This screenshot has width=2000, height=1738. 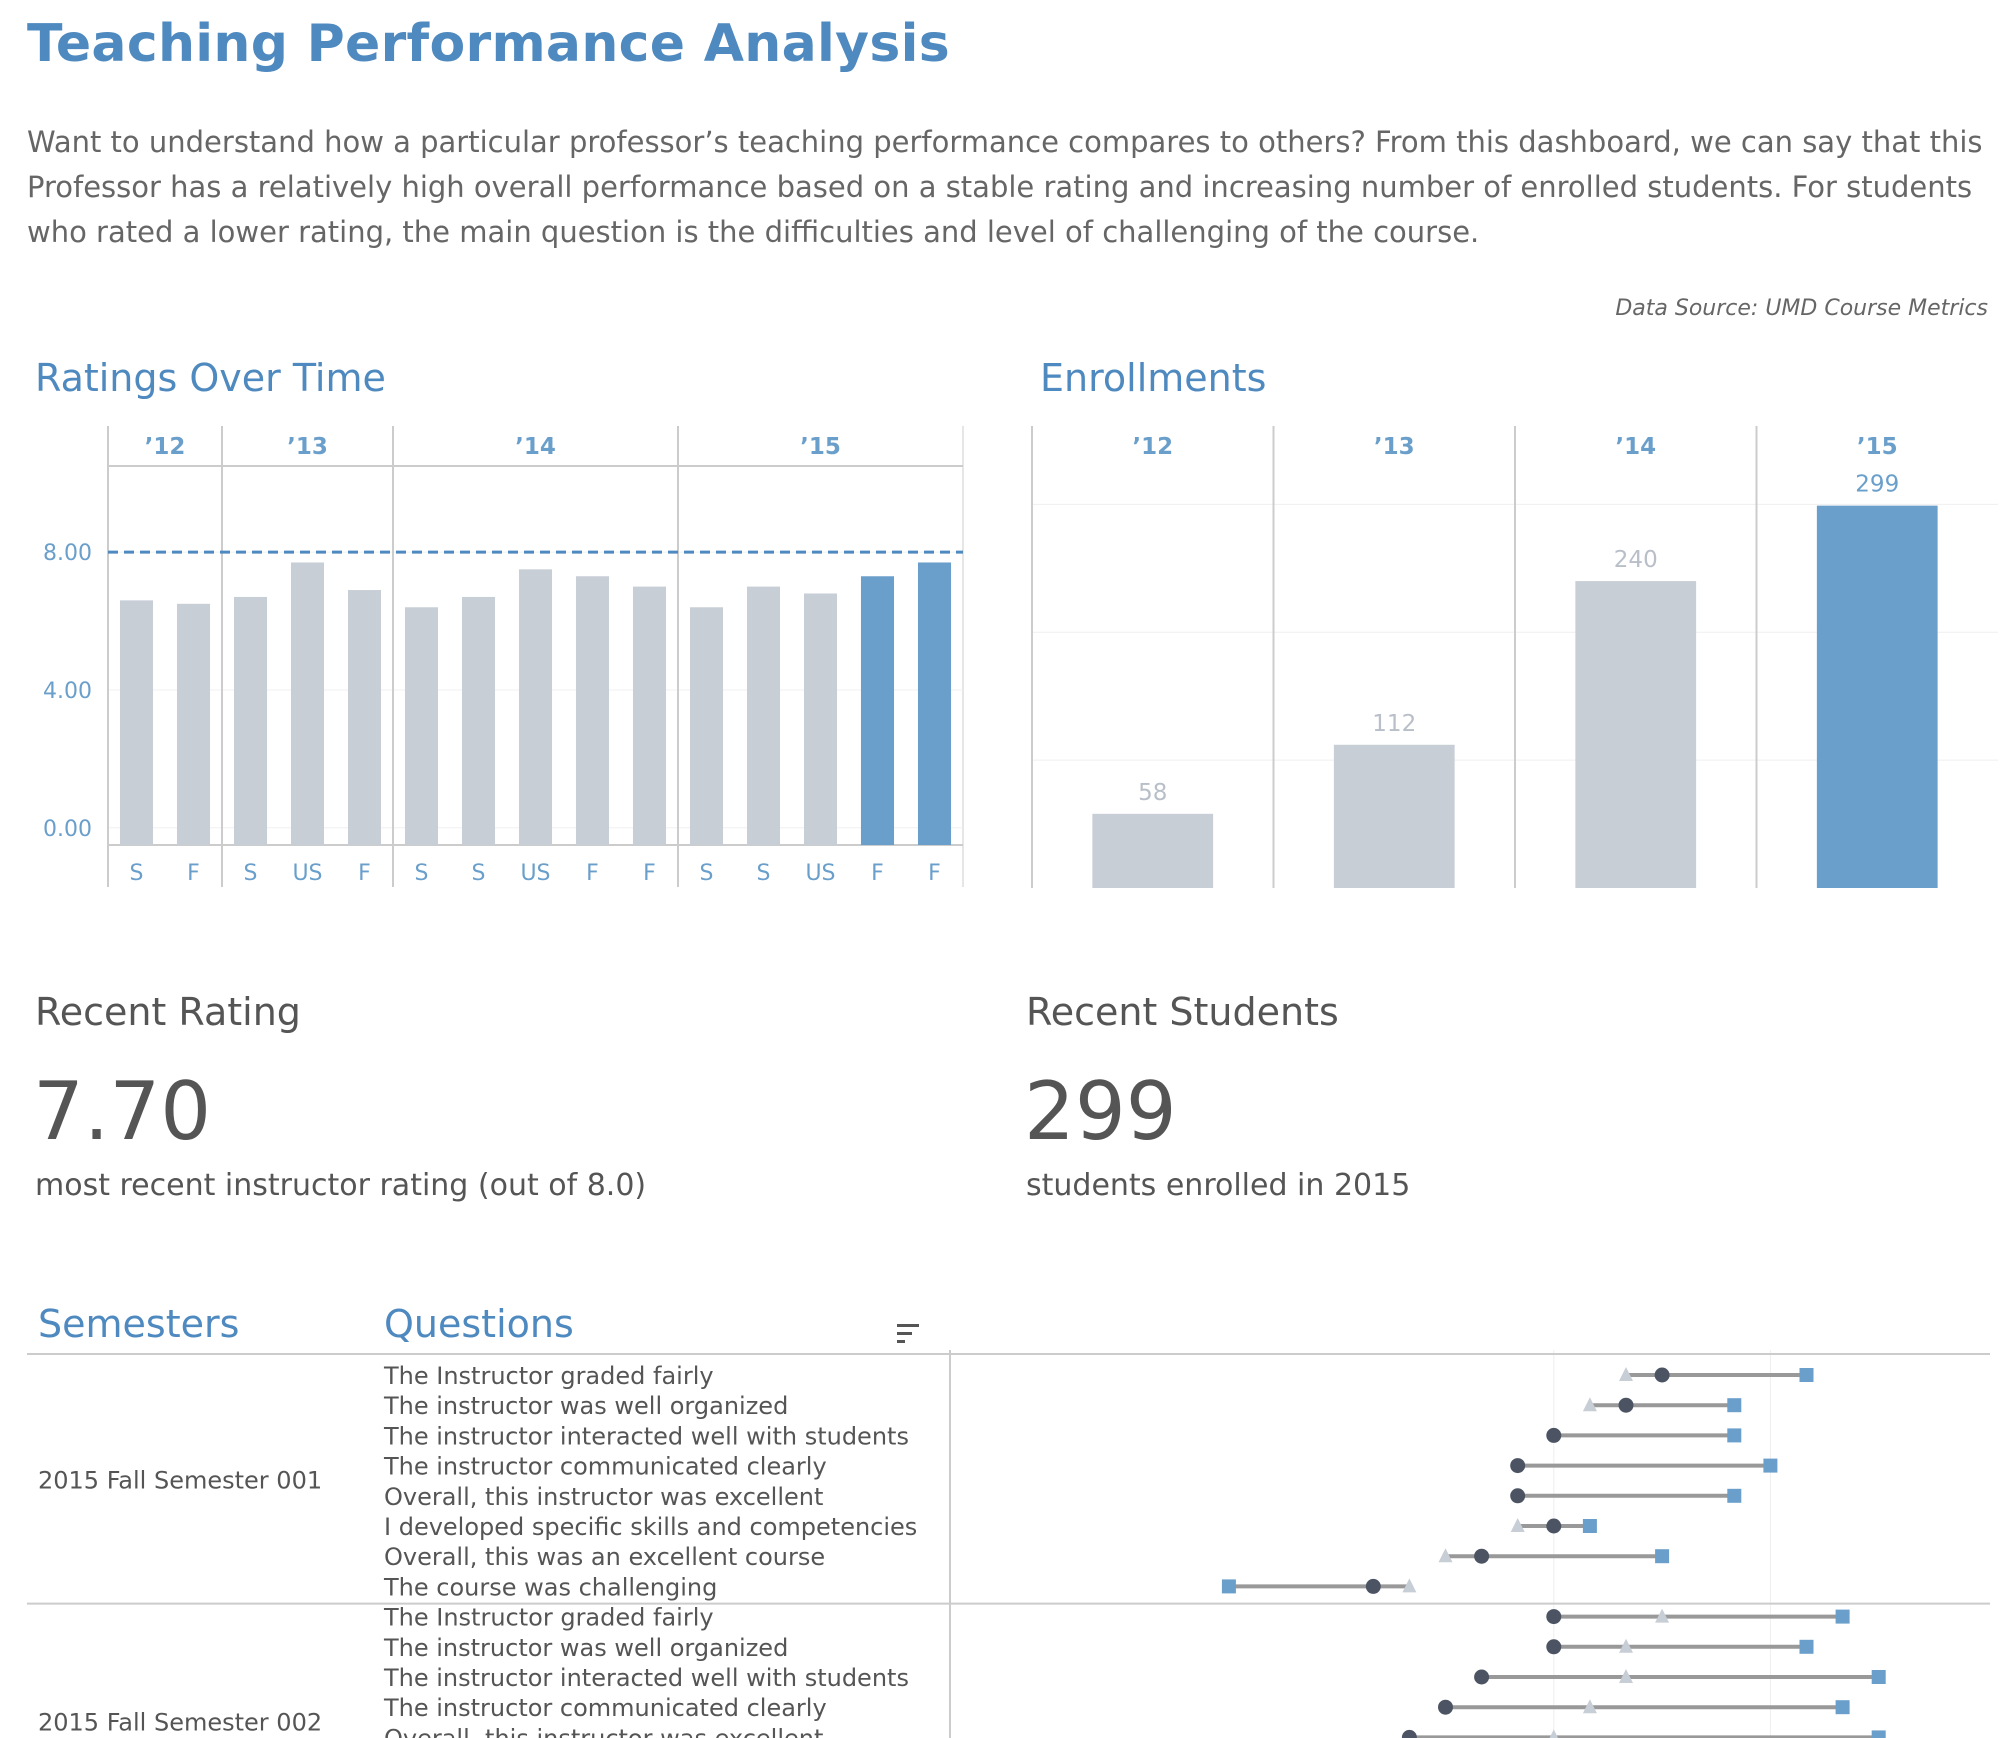 I want to click on recent-rating-title: Recent Rating, so click(x=168, y=1012).